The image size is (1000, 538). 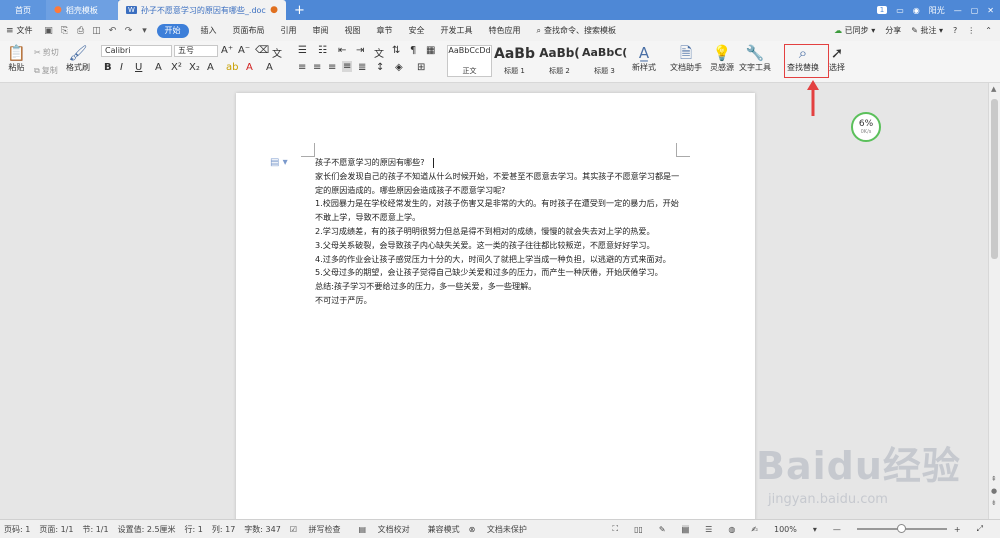 I want to click on number-list-icon: ☷, so click(x=322, y=50).